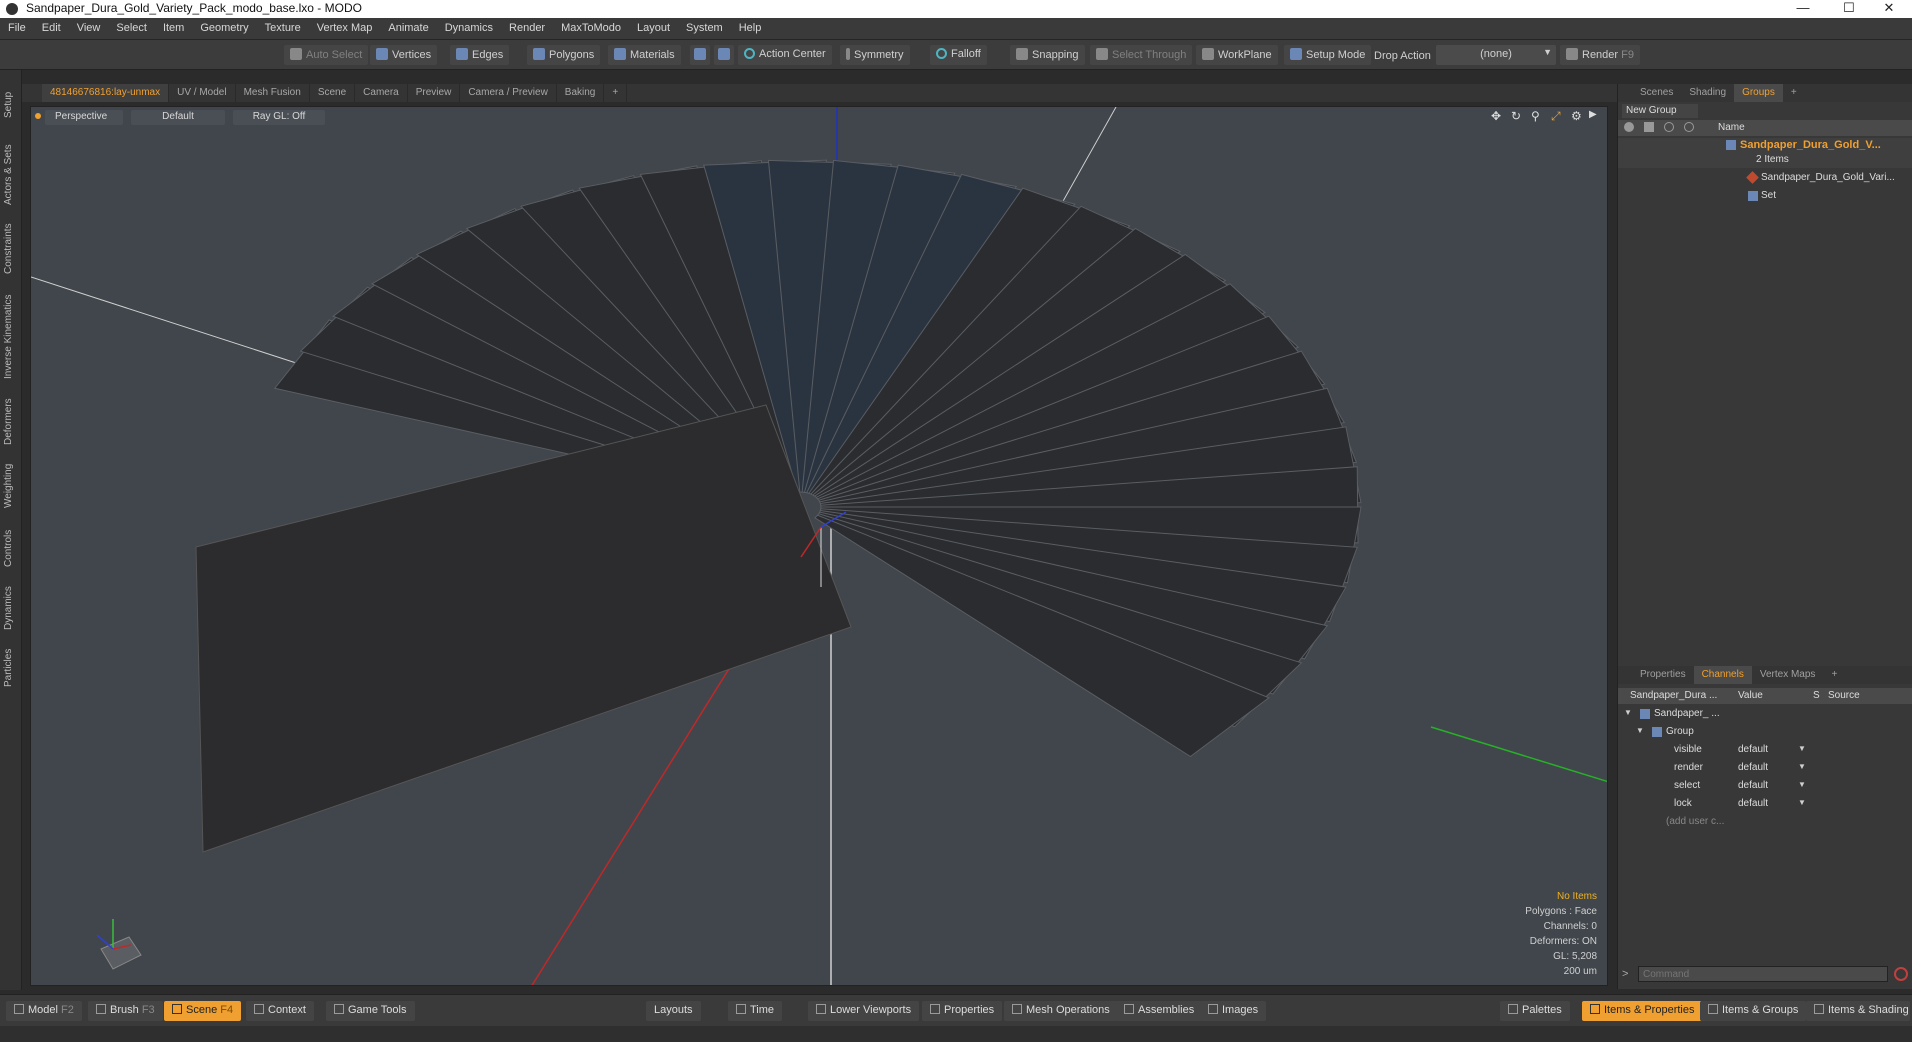 The image size is (1912, 1042). Describe the element at coordinates (1803, 9) in the screenshot. I see `minimize-icon: —` at that location.